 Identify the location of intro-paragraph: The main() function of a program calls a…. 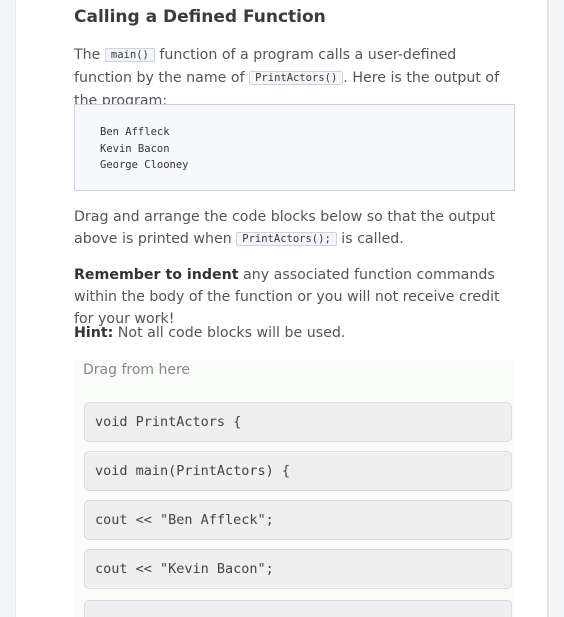
(294, 78).